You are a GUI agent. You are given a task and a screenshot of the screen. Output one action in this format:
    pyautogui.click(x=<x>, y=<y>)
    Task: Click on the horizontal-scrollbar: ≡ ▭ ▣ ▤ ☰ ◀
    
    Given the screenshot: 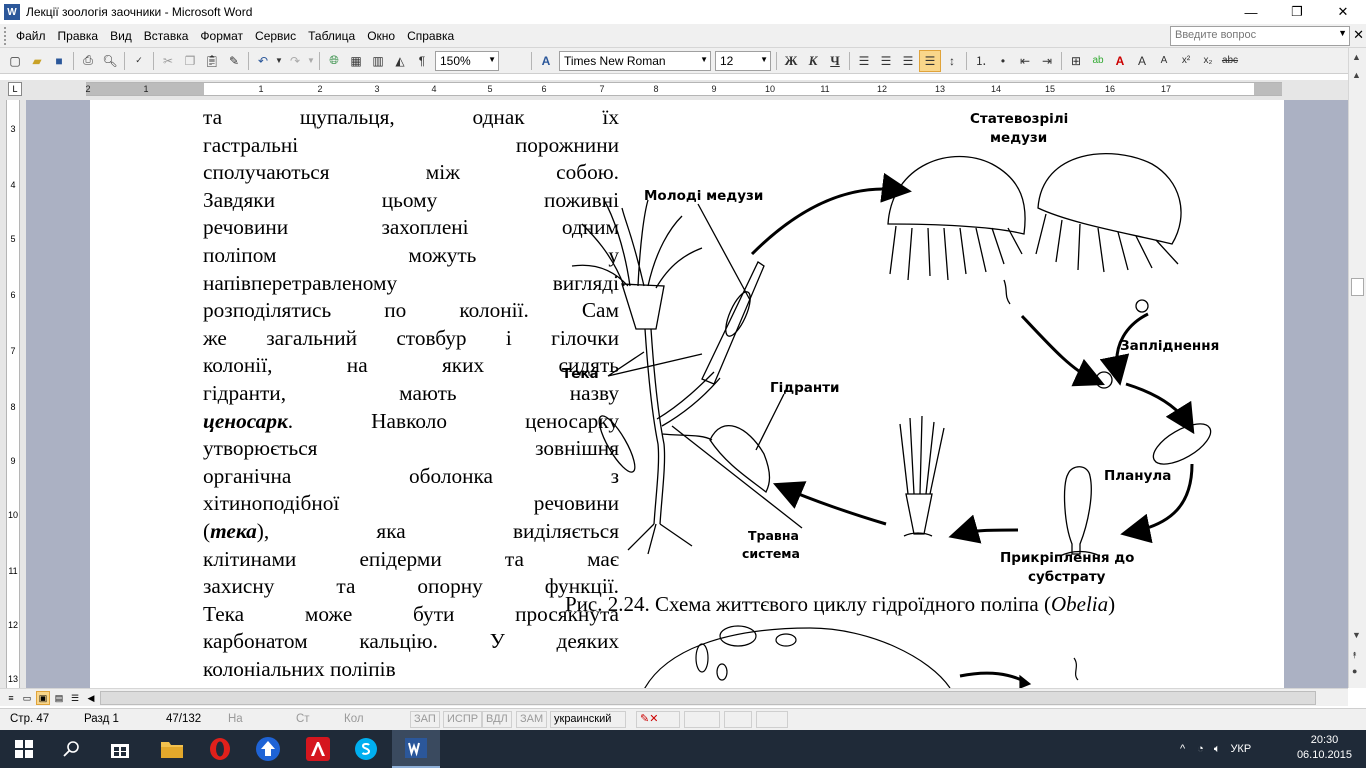 What is the action you would take?
    pyautogui.click(x=674, y=697)
    